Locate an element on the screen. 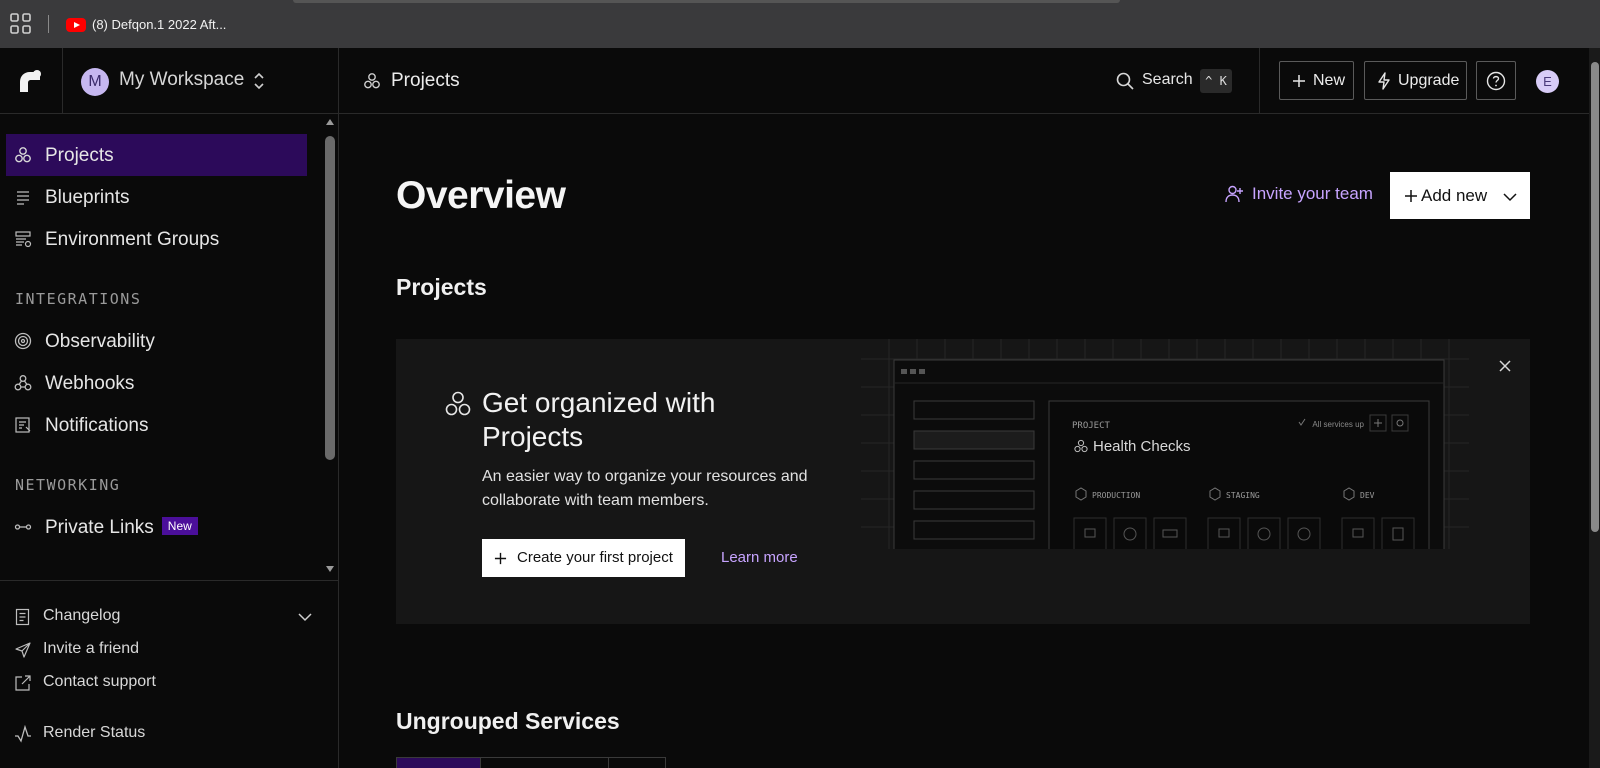  render-status-label: Render Status is located at coordinates (94, 732).